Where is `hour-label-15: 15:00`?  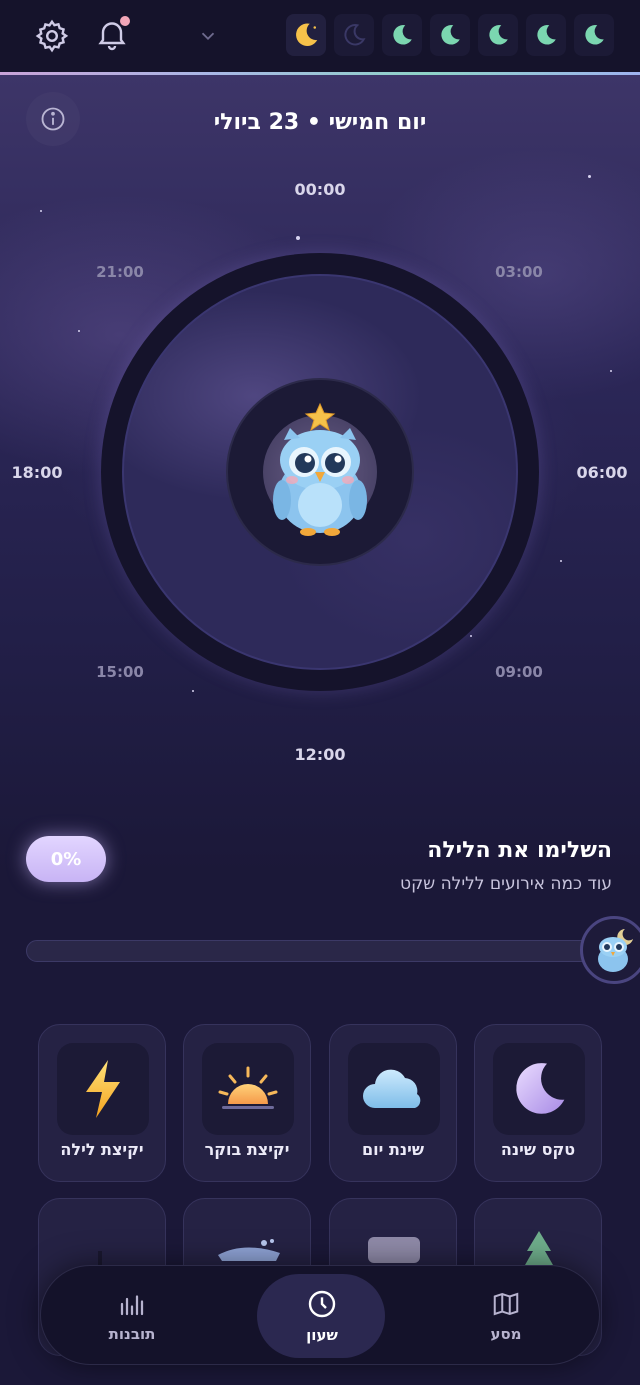 hour-label-15: 15:00 is located at coordinates (120, 672).